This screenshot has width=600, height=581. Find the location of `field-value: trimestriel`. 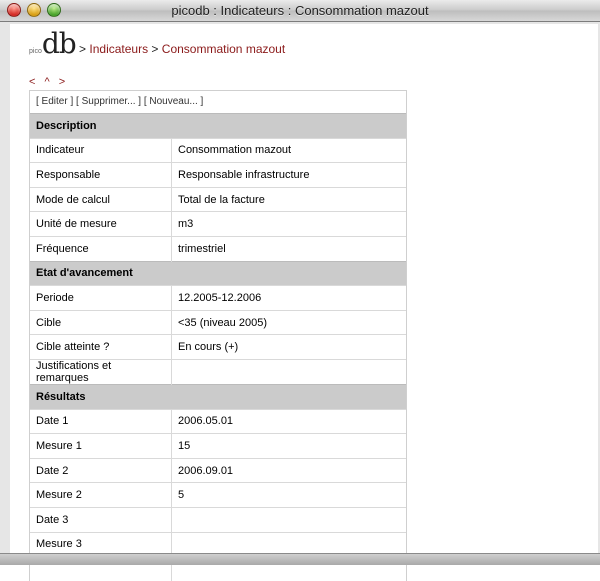

field-value: trimestriel is located at coordinates (288, 248).